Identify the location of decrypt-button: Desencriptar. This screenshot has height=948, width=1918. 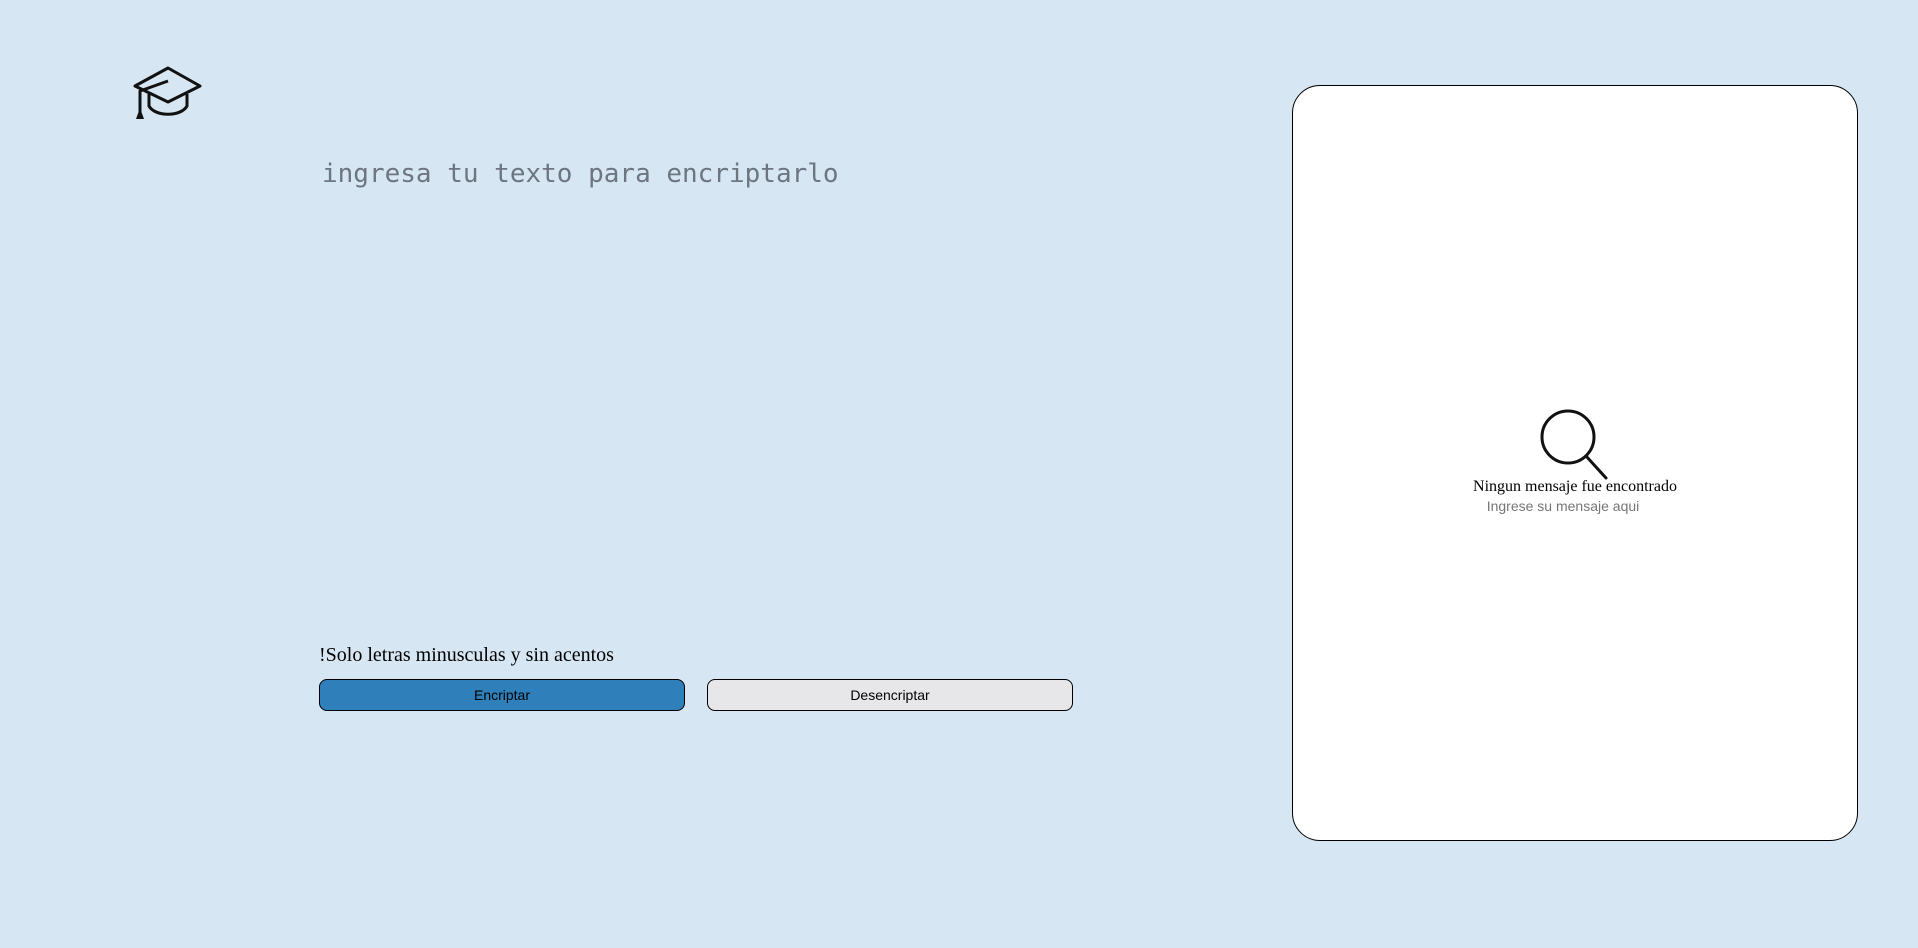
(890, 695).